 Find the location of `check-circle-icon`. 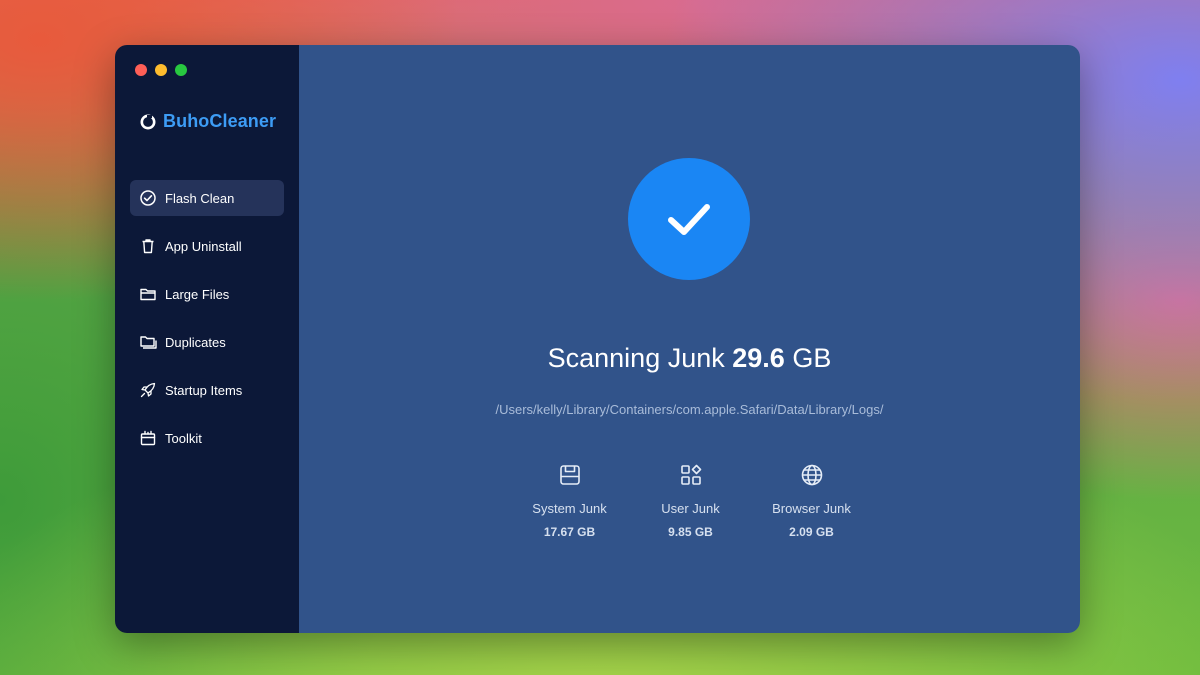

check-circle-icon is located at coordinates (148, 198).